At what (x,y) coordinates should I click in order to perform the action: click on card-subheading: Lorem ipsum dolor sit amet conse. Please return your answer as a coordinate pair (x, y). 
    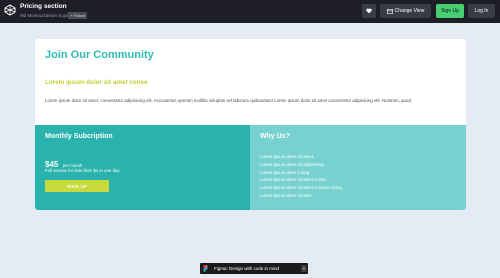
    Looking at the image, I should click on (96, 82).